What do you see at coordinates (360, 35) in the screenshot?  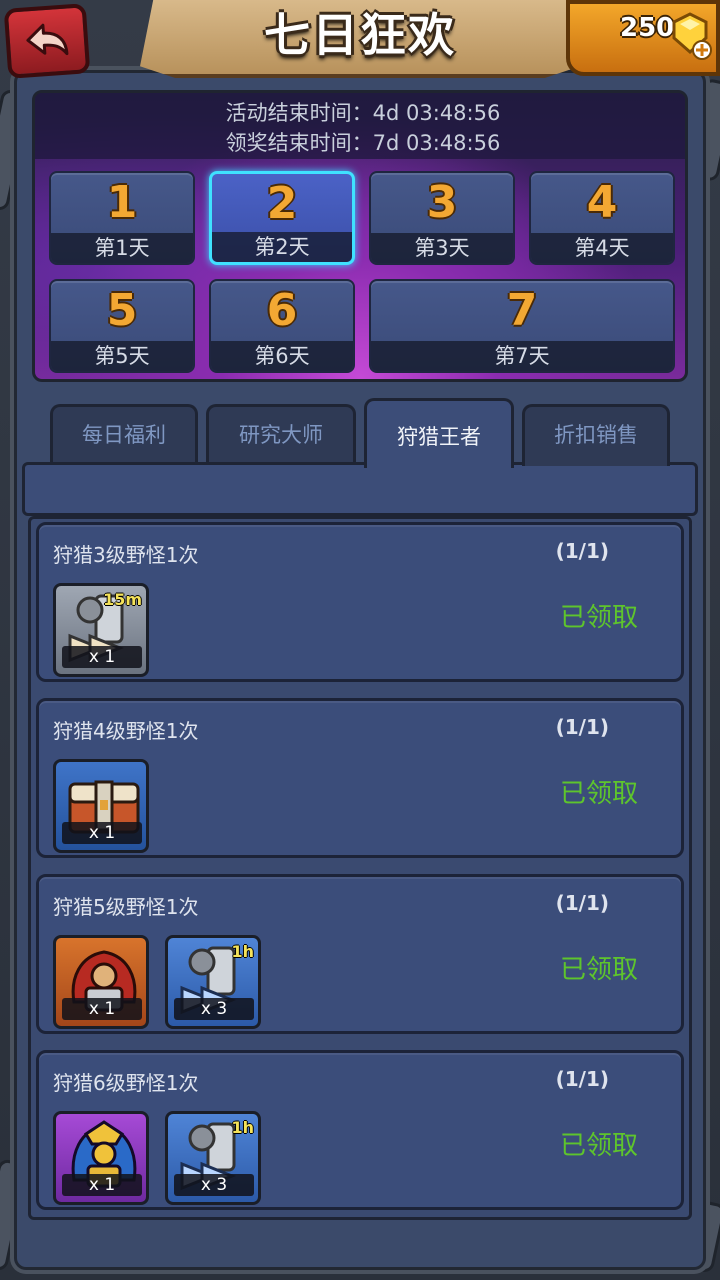 I see `page-title: 七日狂欢` at bounding box center [360, 35].